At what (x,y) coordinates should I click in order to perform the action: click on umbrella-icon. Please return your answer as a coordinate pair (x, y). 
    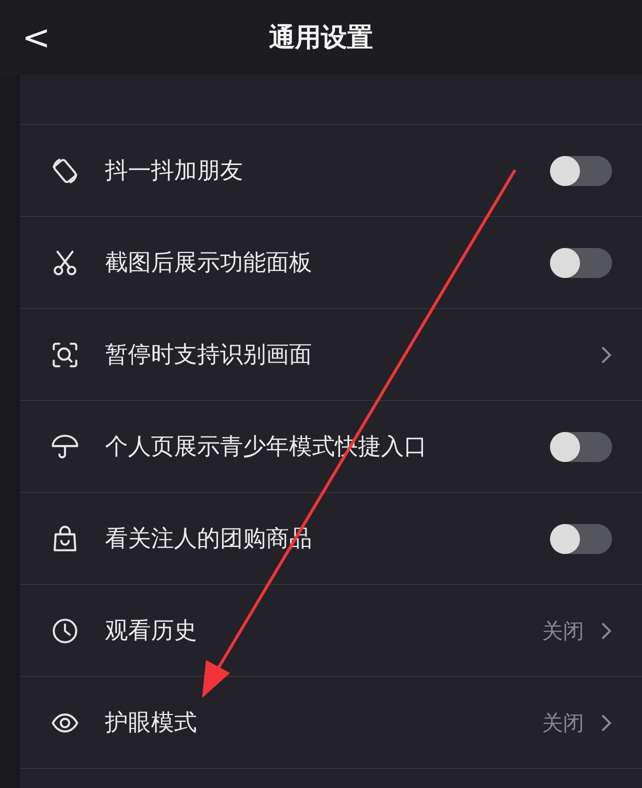
    Looking at the image, I should click on (65, 447).